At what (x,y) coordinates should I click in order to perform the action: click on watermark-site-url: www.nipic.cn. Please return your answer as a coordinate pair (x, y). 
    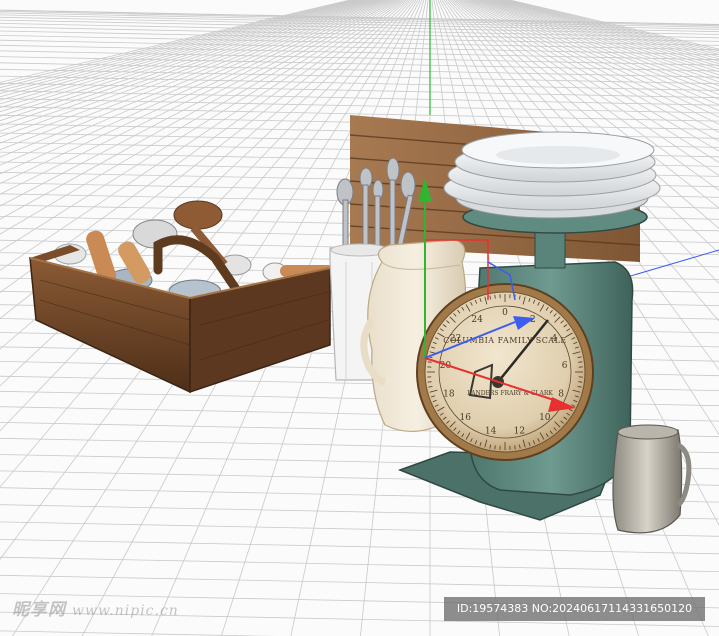
    Looking at the image, I should click on (125, 611).